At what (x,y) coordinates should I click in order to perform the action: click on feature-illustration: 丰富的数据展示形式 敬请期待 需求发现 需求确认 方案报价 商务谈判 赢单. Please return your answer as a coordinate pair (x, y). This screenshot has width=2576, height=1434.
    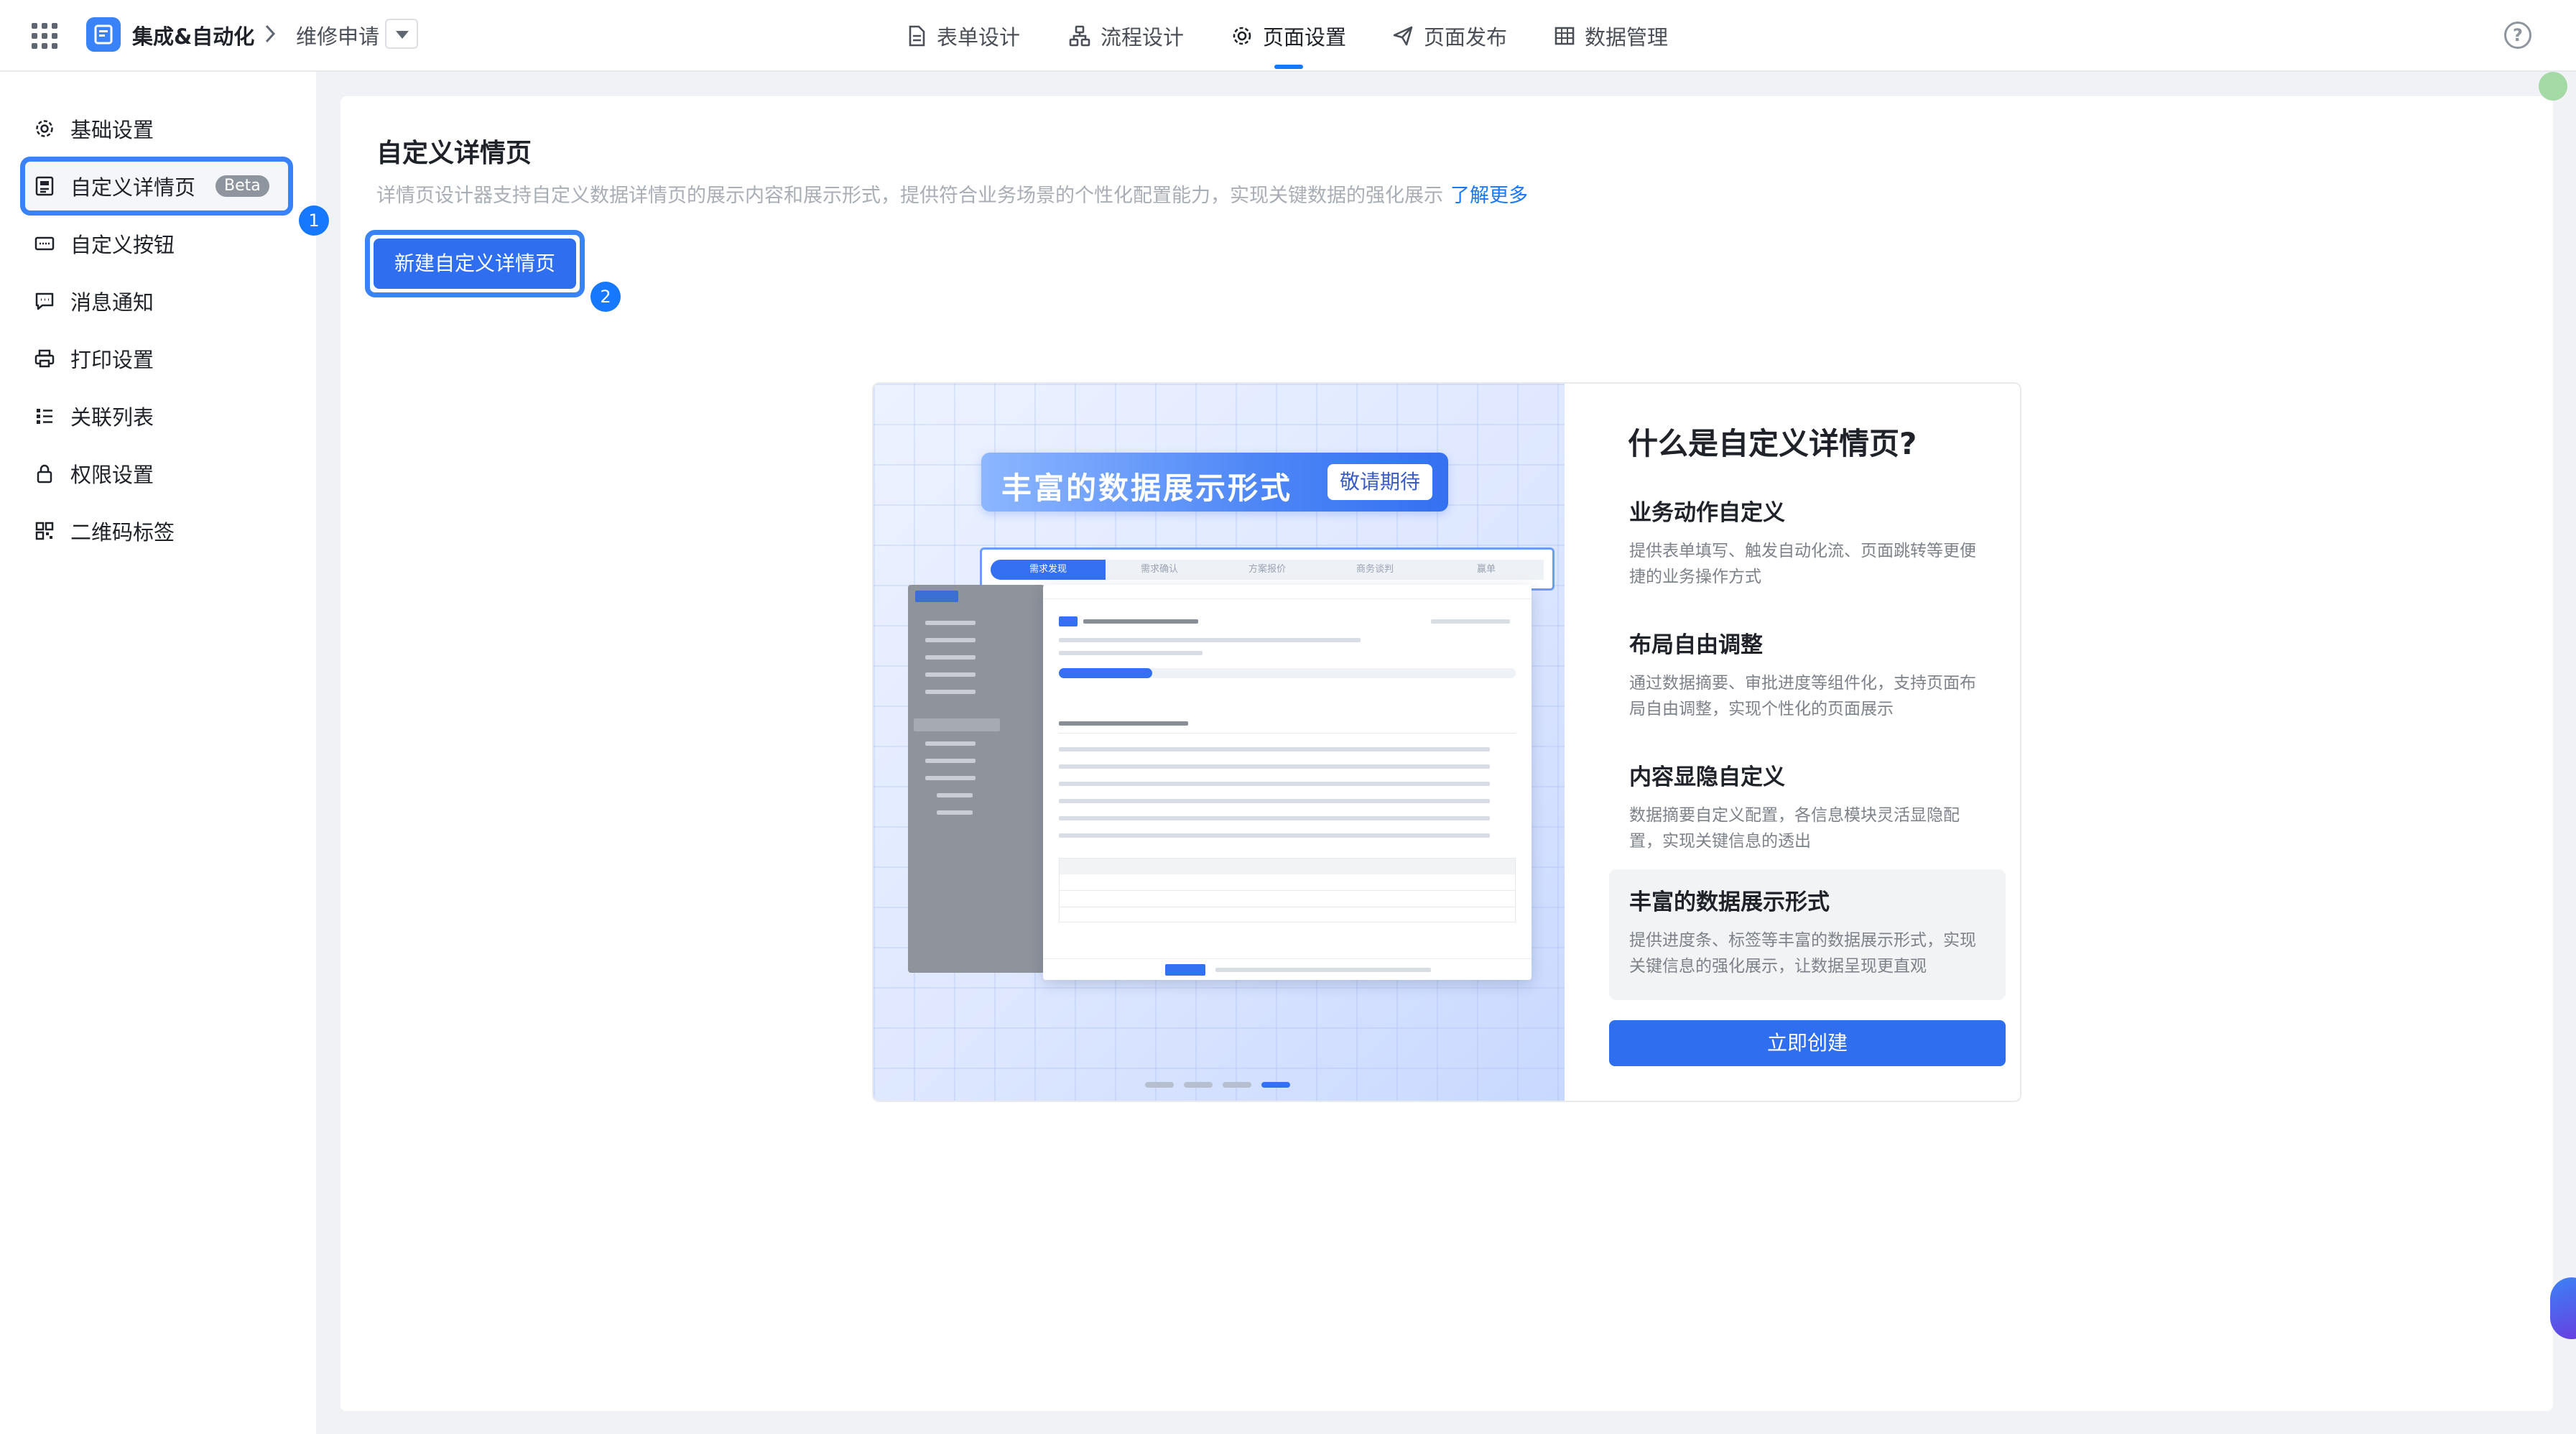
    Looking at the image, I should click on (1219, 742).